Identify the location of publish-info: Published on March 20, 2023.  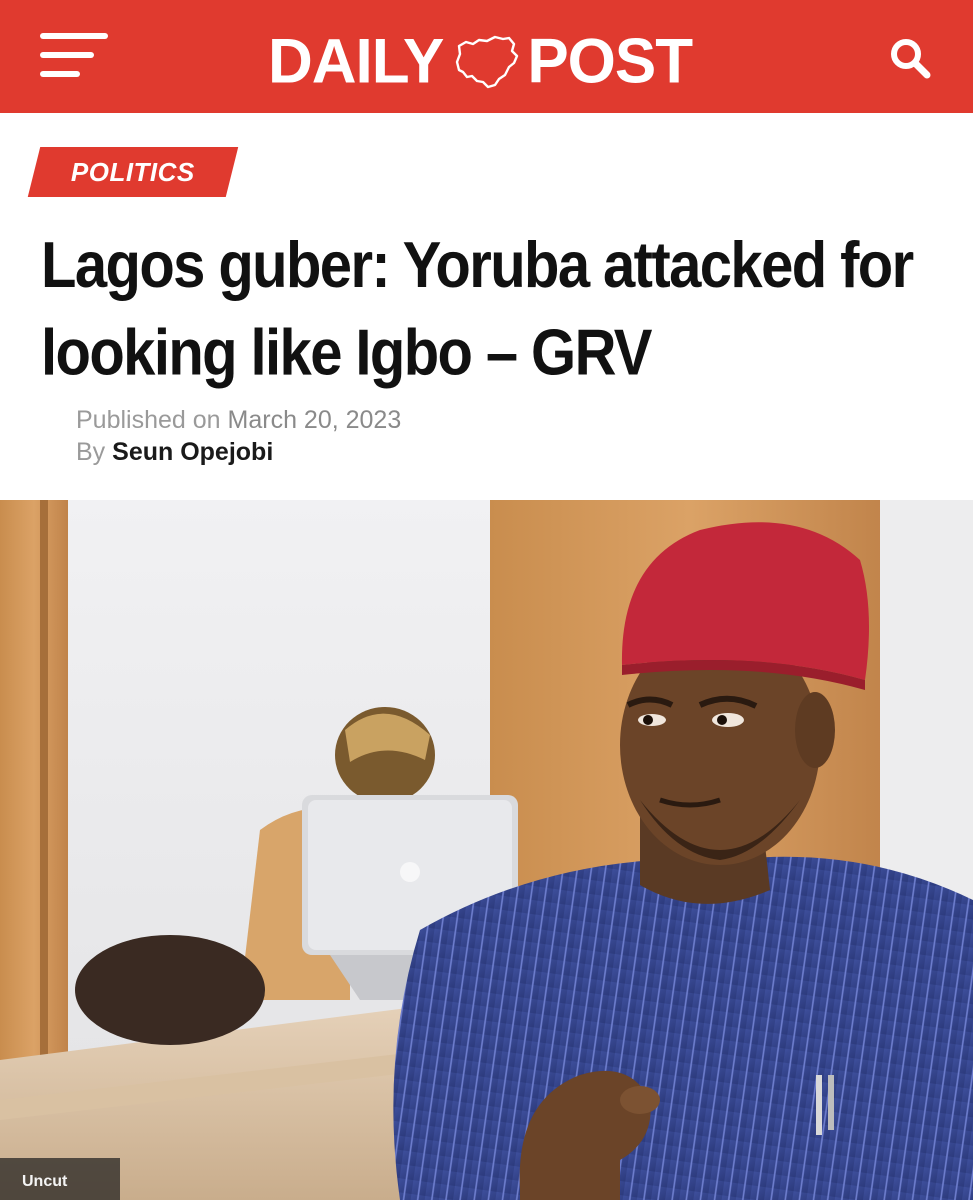
(238, 420).